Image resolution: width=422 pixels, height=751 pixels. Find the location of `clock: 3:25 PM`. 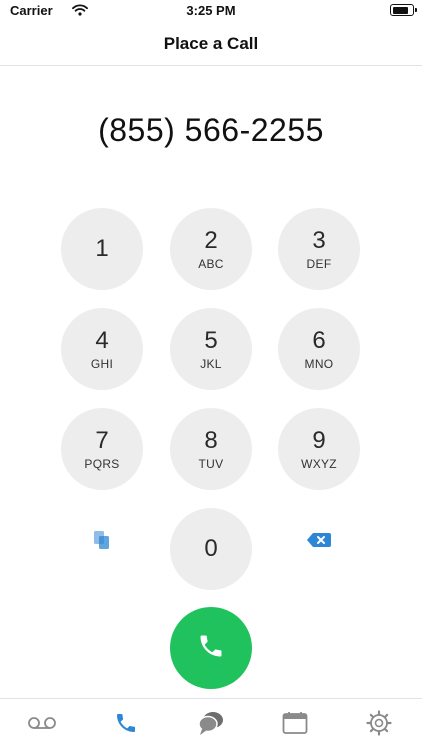

clock: 3:25 PM is located at coordinates (211, 10).